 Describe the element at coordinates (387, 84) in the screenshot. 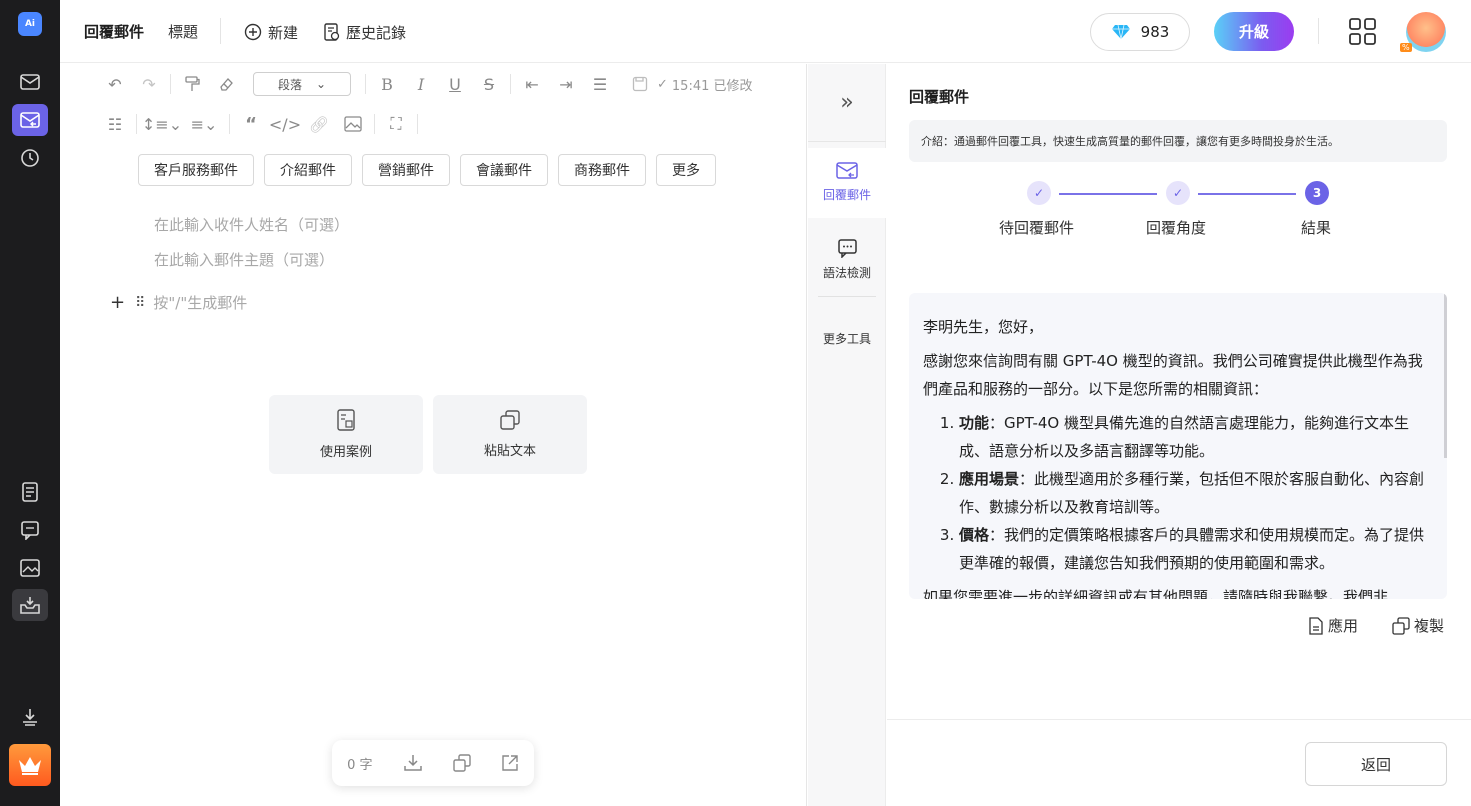

I see `bold-icon: B` at that location.